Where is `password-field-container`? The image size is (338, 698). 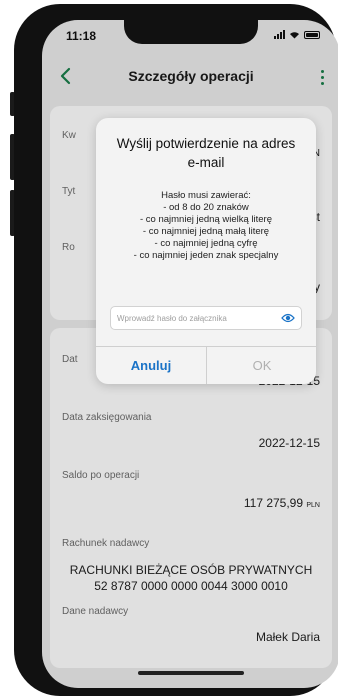 password-field-container is located at coordinates (206, 318).